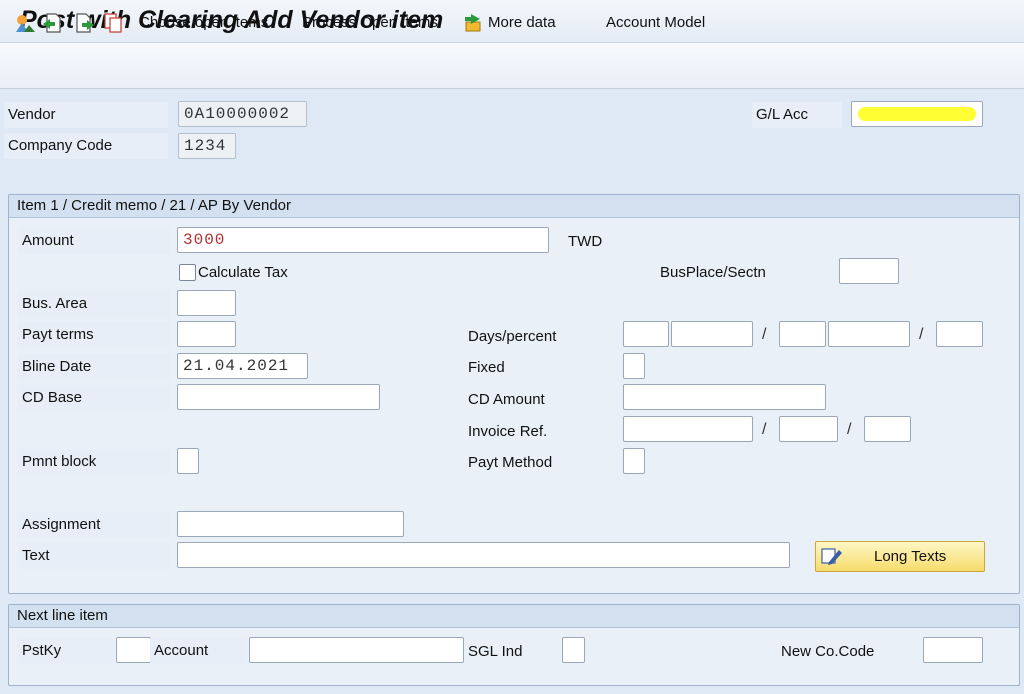 The width and height of the screenshot is (1024, 694). I want to click on bus-area-field, so click(206, 303).